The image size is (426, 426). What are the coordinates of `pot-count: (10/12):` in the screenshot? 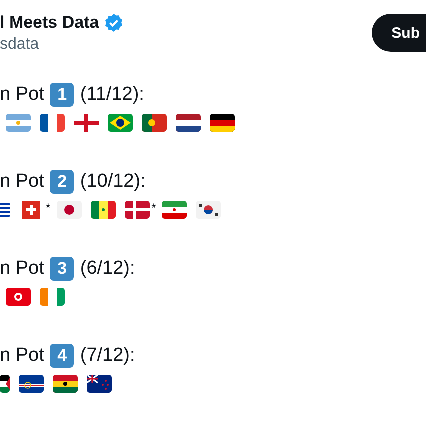 It's located at (113, 182).